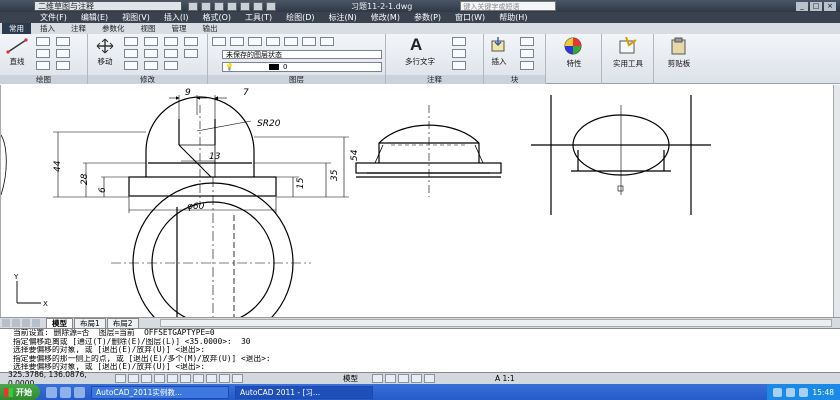 The width and height of the screenshot is (840, 400). What do you see at coordinates (309, 41) in the screenshot?
I see `layer-match-icon` at bounding box center [309, 41].